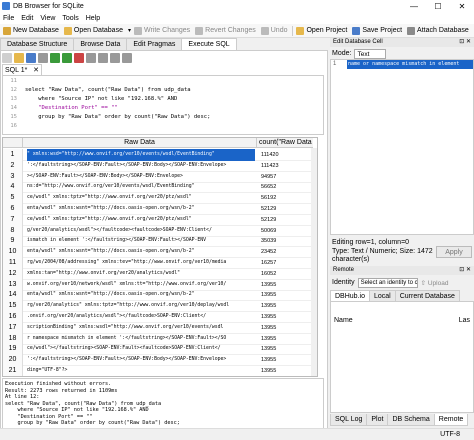  I want to click on column-header-name: Name, so click(343, 320).